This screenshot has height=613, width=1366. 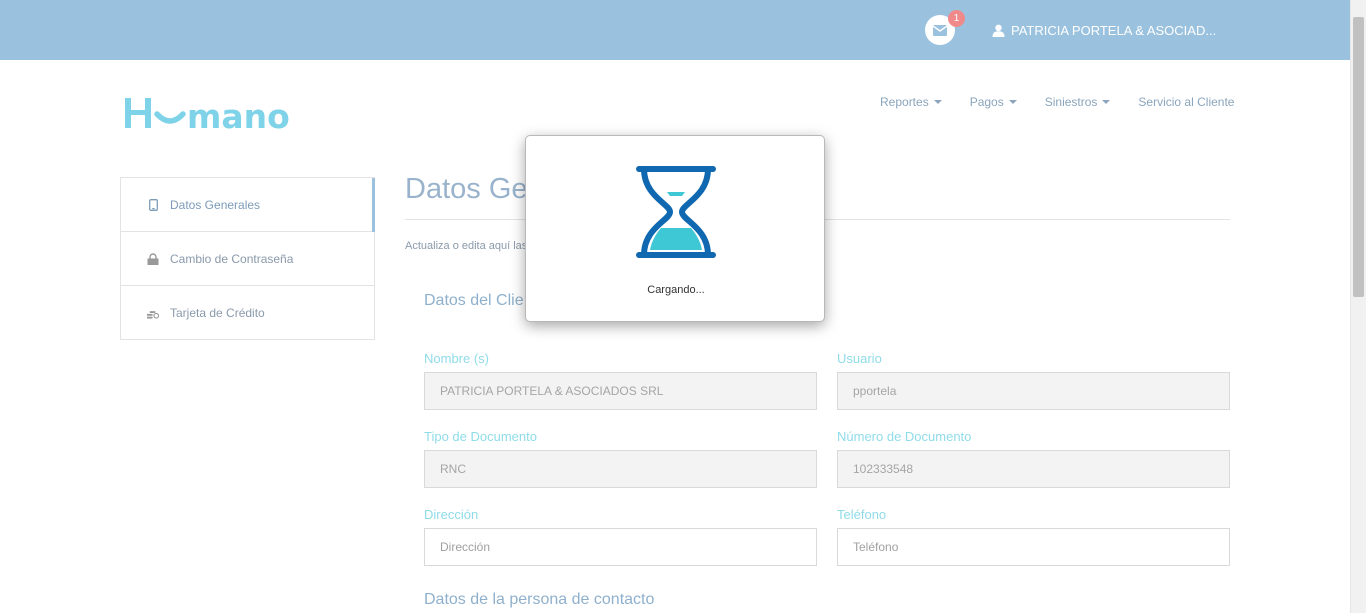 I want to click on nav-label: Servicio al Cliente, so click(x=1186, y=102).